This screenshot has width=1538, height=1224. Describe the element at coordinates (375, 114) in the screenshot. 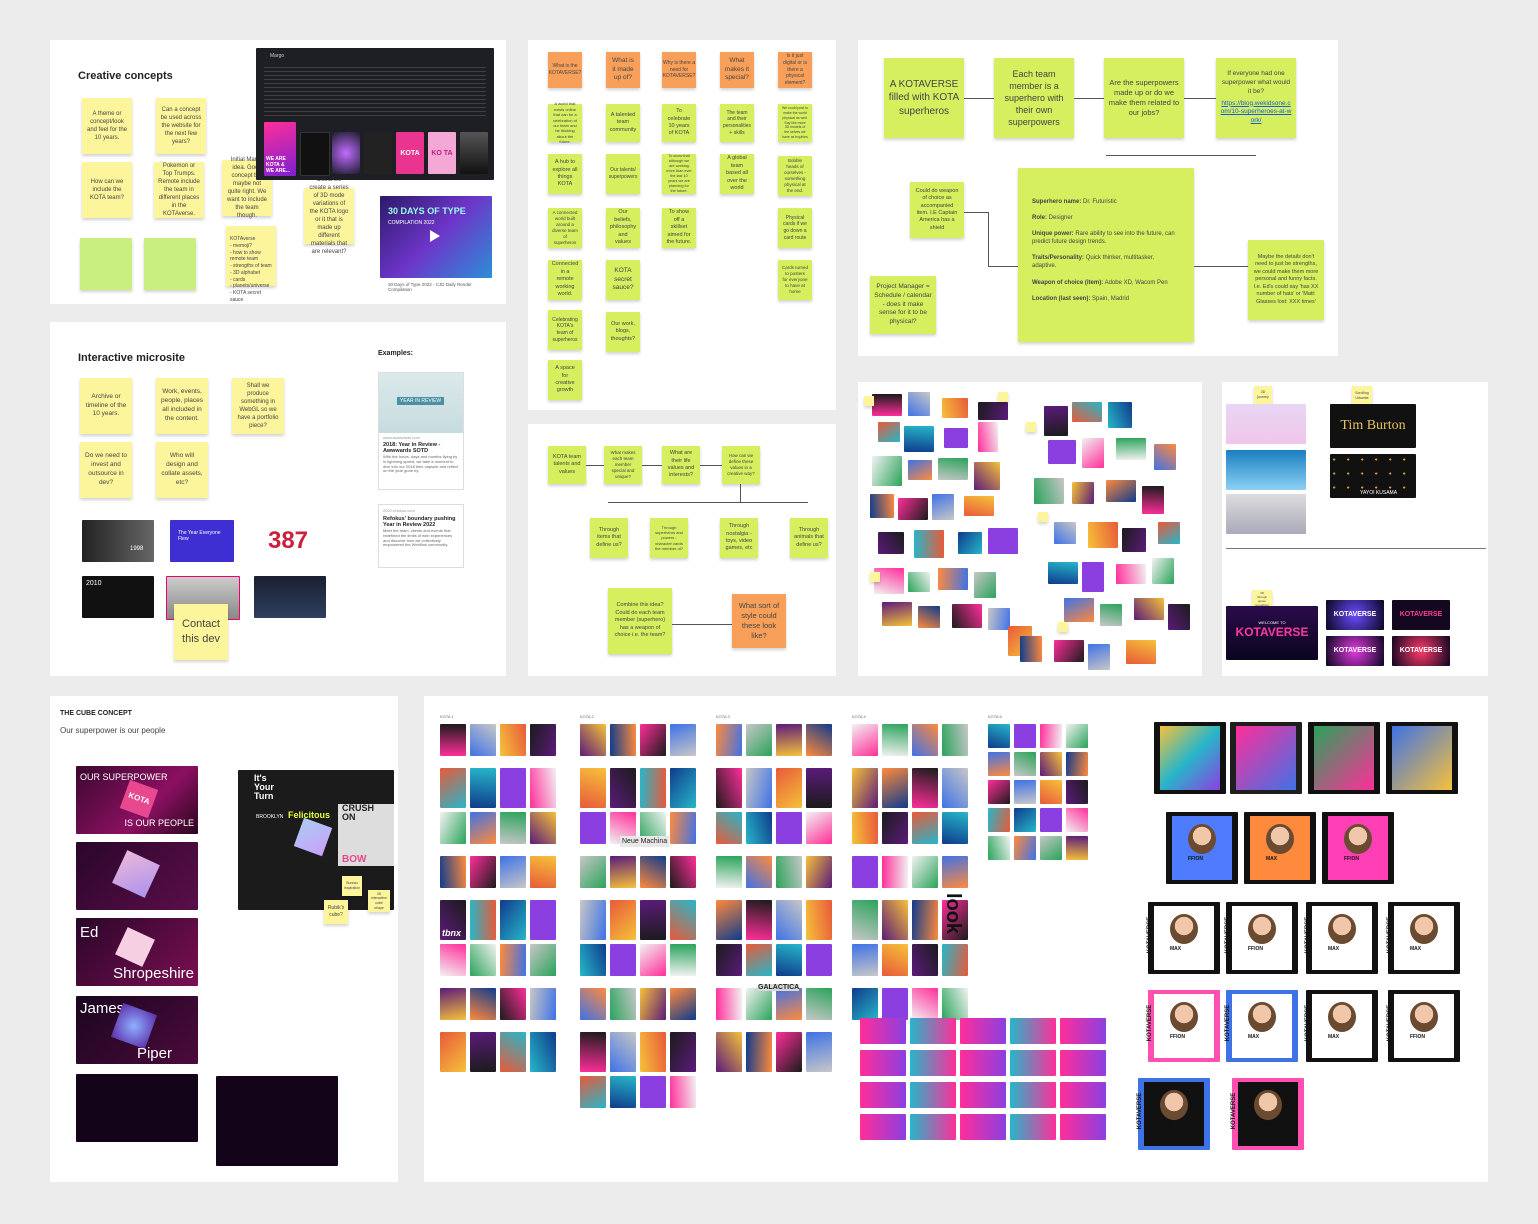

I see `dark-post-panel: Margo WE ARE KOTA & WE ARE... KOTA KO TA` at that location.